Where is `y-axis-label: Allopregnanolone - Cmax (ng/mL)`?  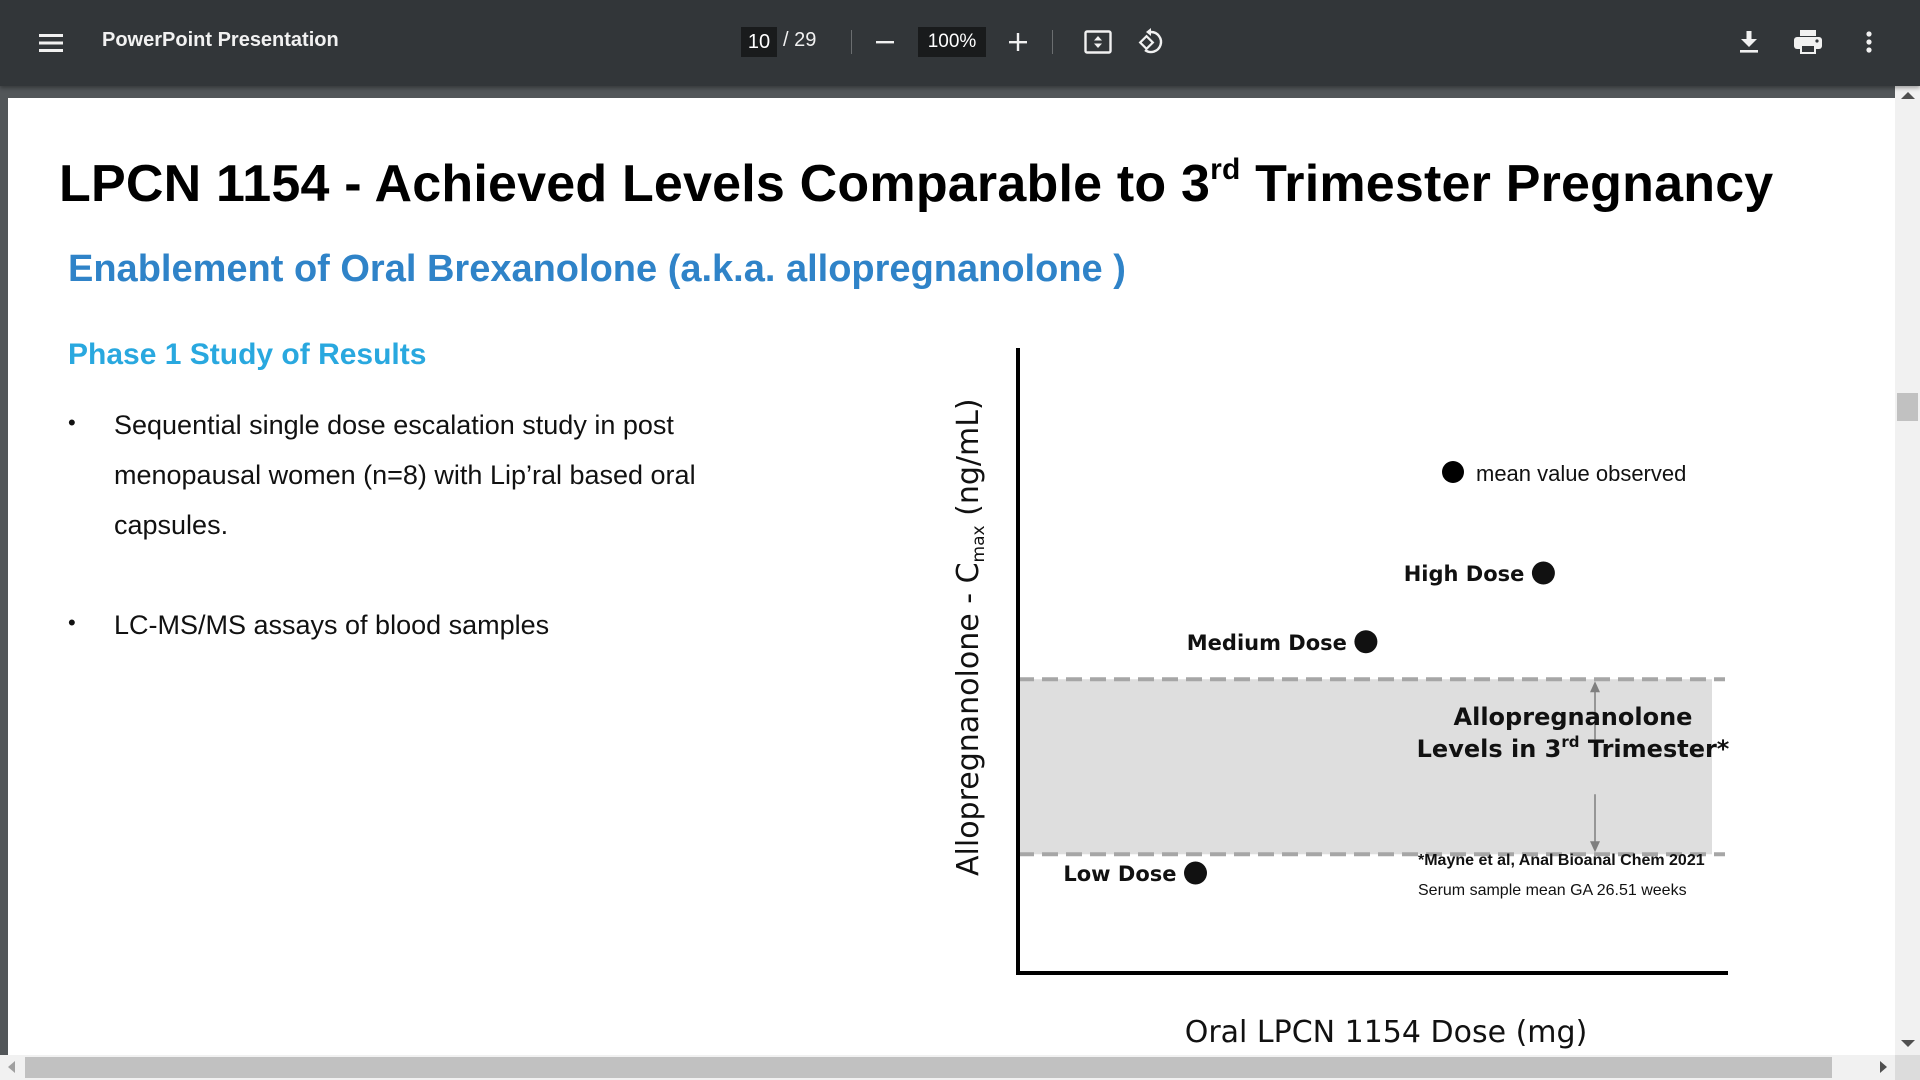 y-axis-label: Allopregnanolone - Cmax (ng/mL) is located at coordinates (970, 637).